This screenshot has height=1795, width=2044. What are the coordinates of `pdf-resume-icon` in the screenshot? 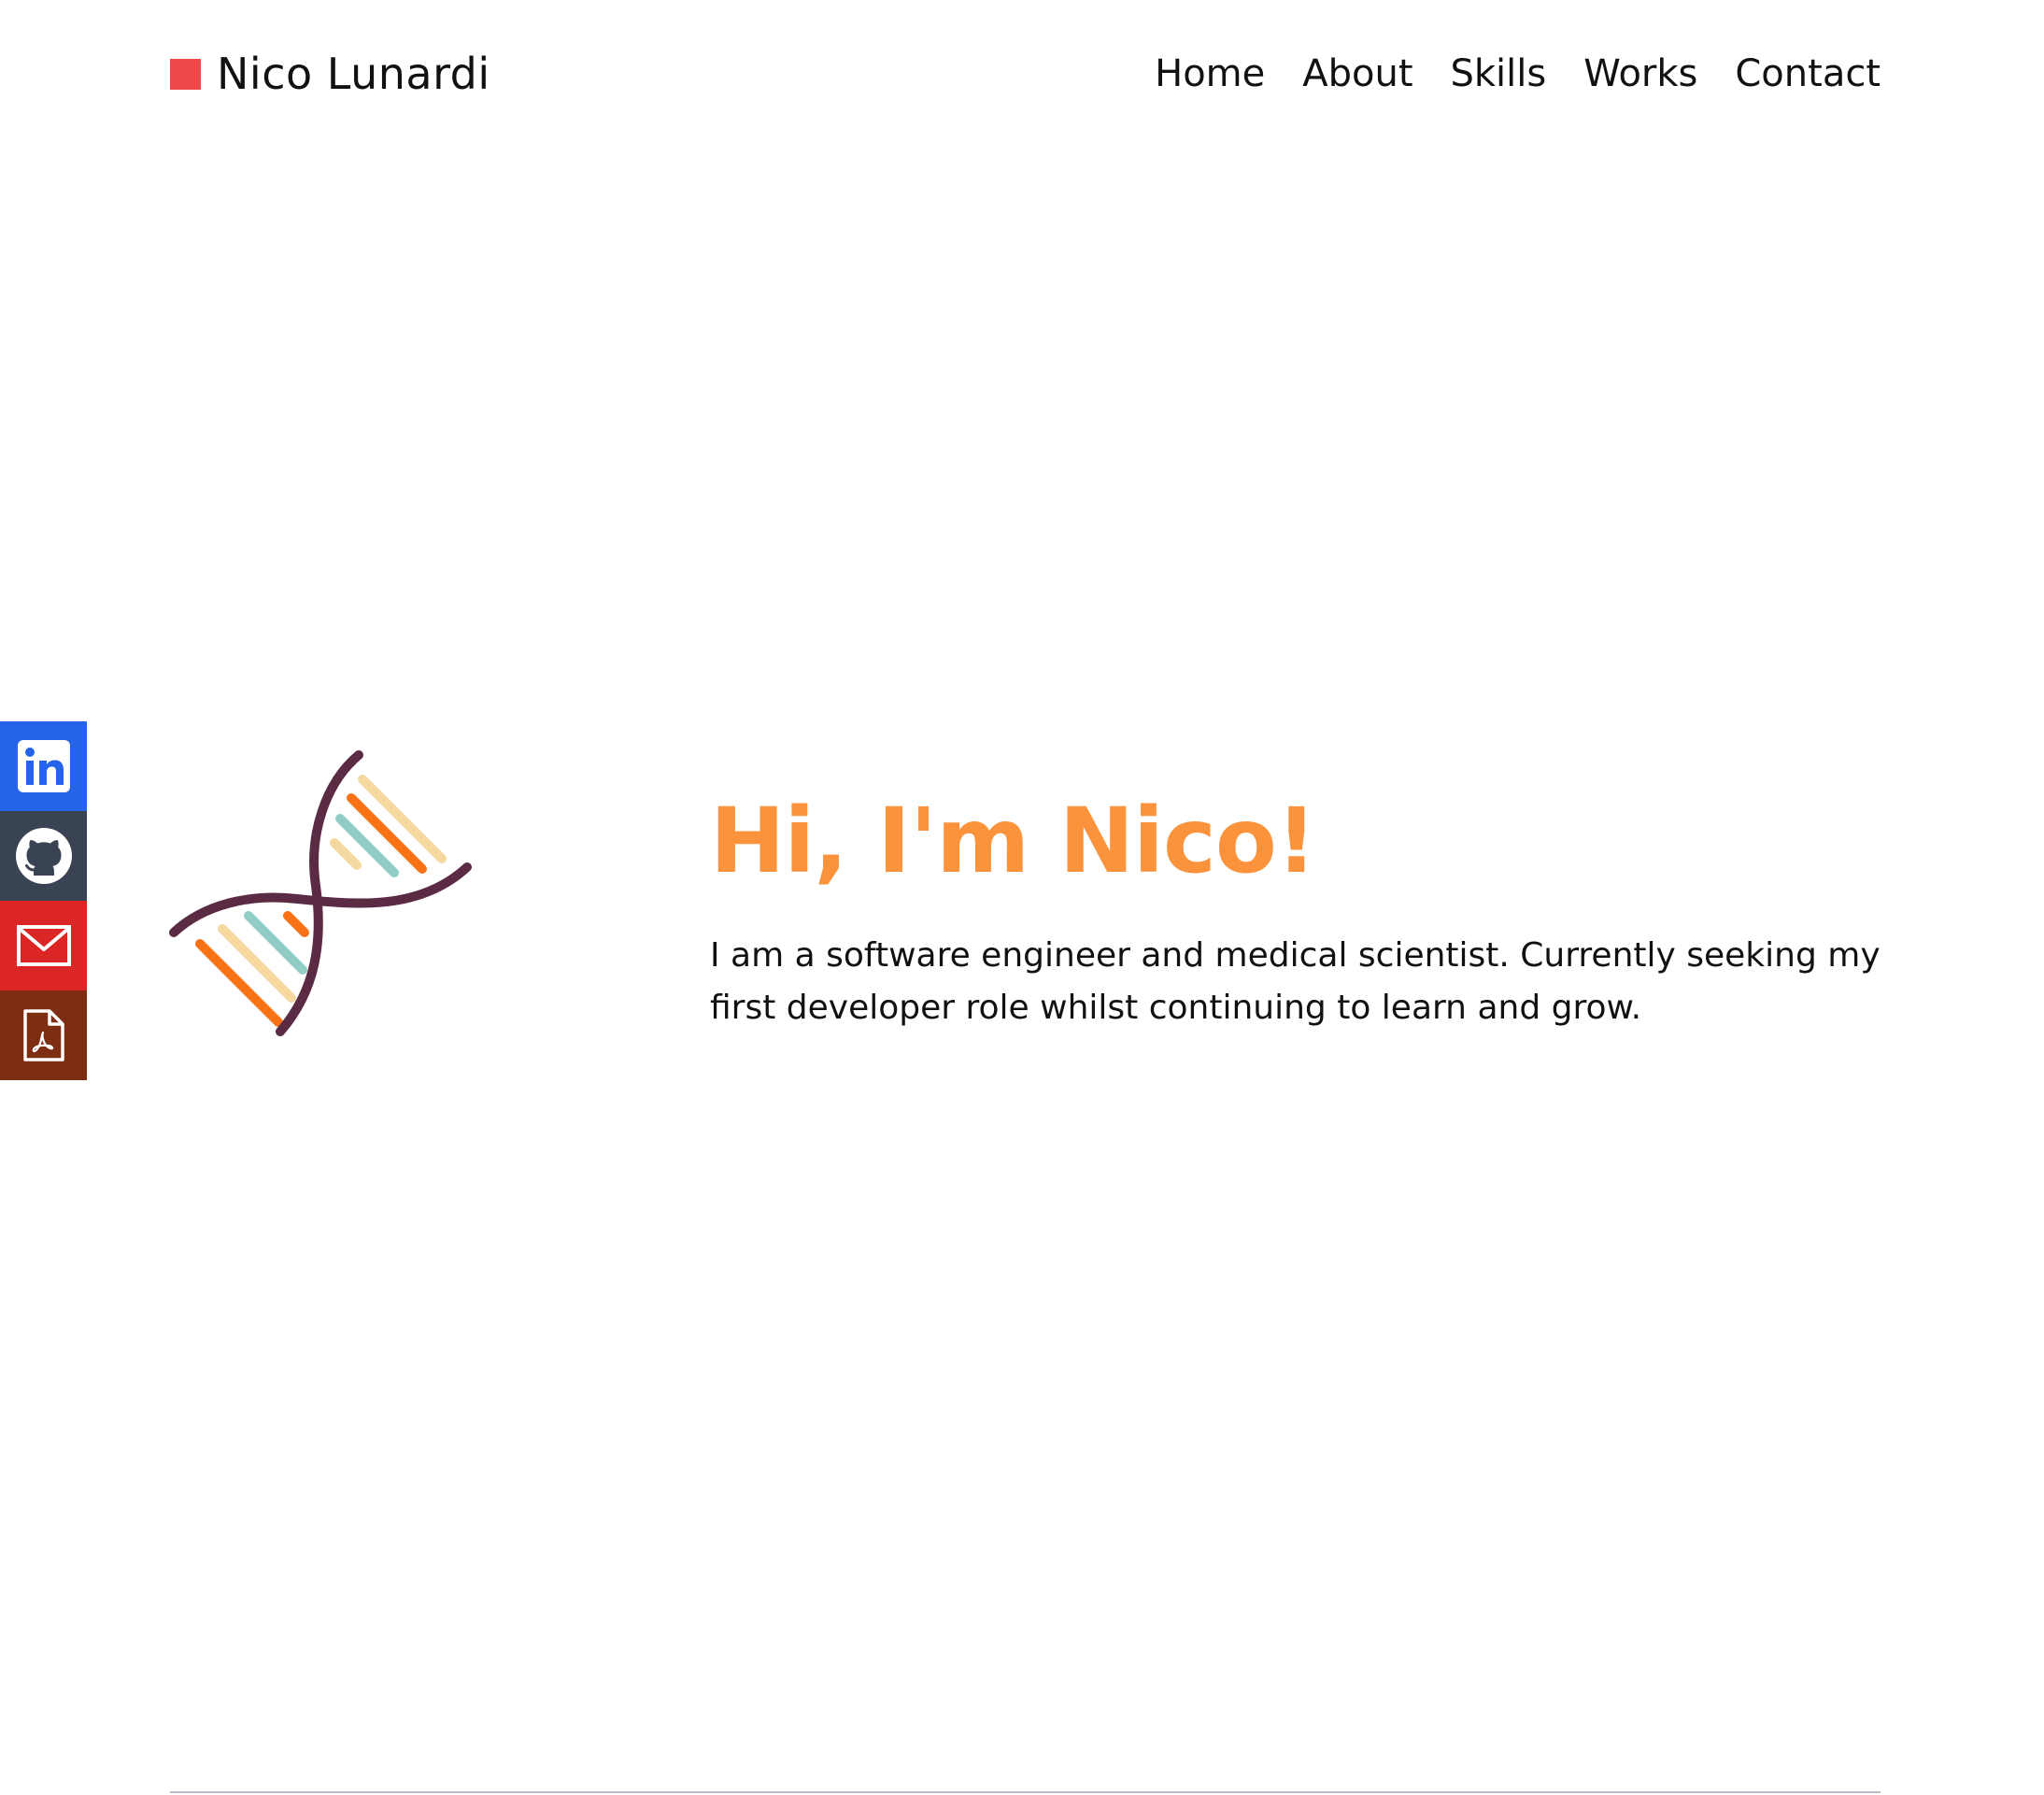 It's located at (43, 1035).